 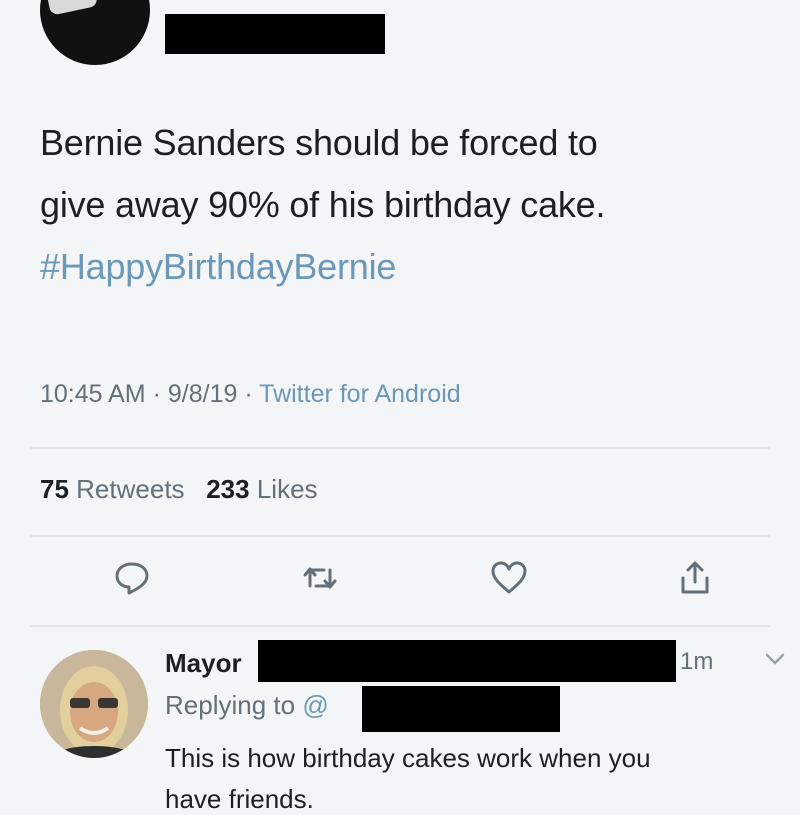 I want to click on tweet-meta: 10:45 AM · 9/8/19 · Twitter for Android, so click(x=250, y=394).